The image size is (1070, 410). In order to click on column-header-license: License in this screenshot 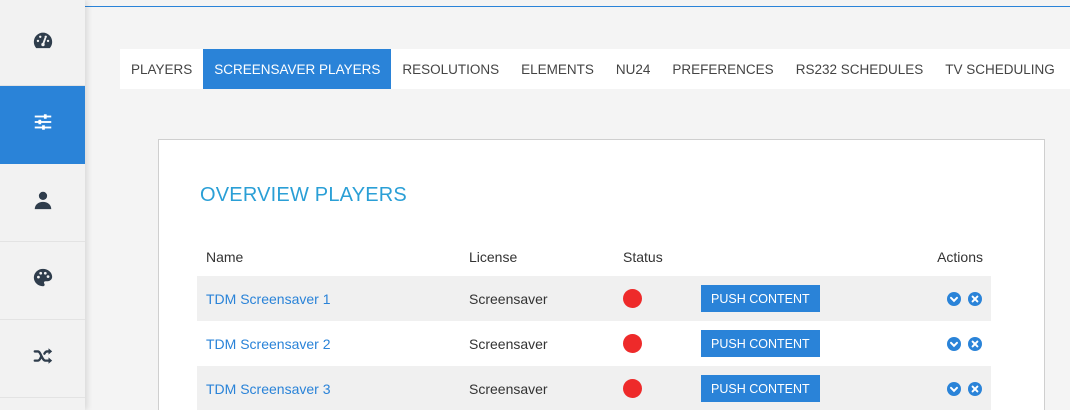, I will do `click(493, 257)`.